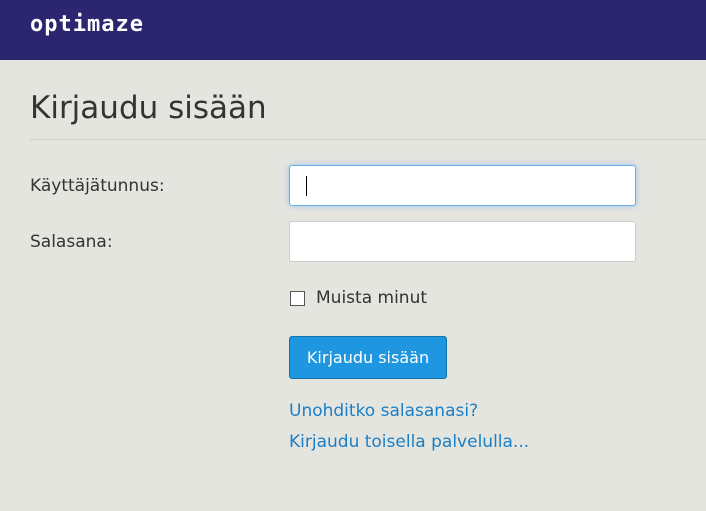  Describe the element at coordinates (371, 298) in the screenshot. I see `remember-me-label: Muista minut` at that location.